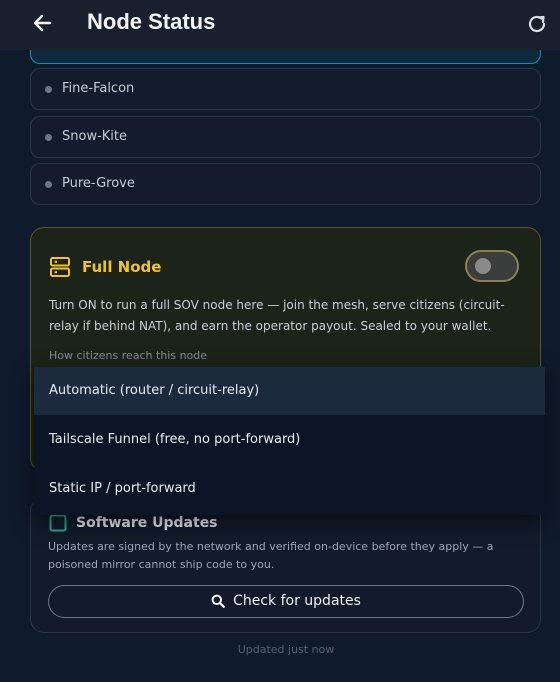 The width and height of the screenshot is (560, 682). Describe the element at coordinates (60, 267) in the screenshot. I see `server-icon` at that location.